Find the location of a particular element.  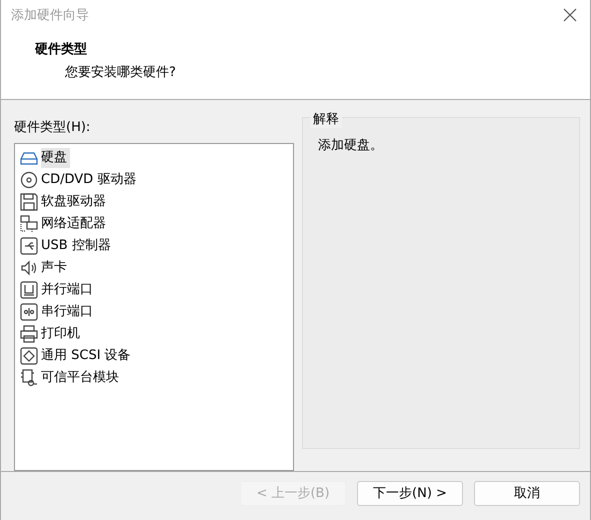

list-item: 通用 SCSI 设备 is located at coordinates (87, 356).